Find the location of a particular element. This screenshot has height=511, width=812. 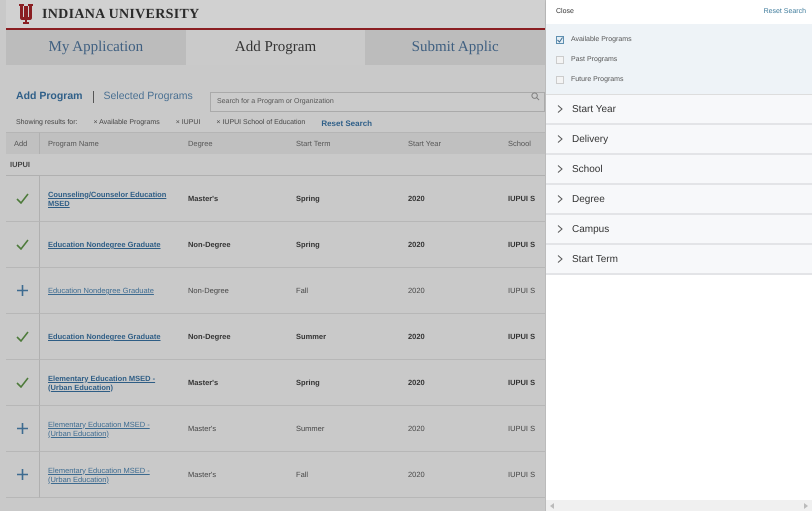

accordion-header: Start Term is located at coordinates (679, 260).